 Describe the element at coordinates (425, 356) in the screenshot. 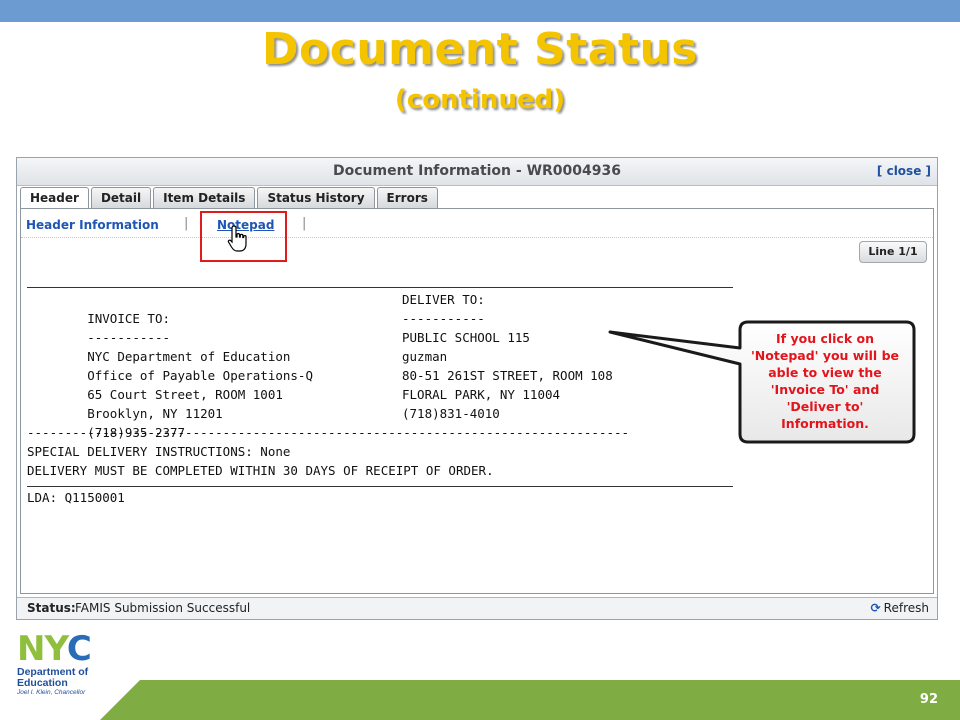

I see `deliver-line: guzman` at that location.